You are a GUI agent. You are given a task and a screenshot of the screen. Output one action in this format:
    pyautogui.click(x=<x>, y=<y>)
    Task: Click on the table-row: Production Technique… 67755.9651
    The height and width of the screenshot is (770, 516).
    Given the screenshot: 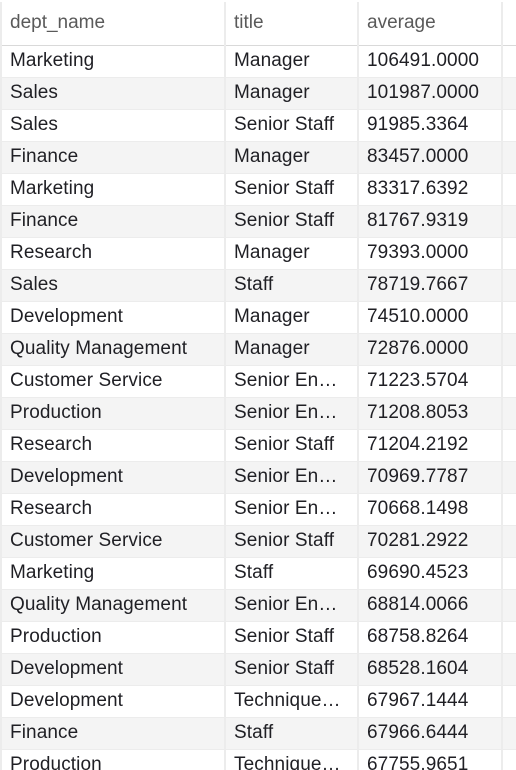 What is the action you would take?
    pyautogui.click(x=258, y=759)
    